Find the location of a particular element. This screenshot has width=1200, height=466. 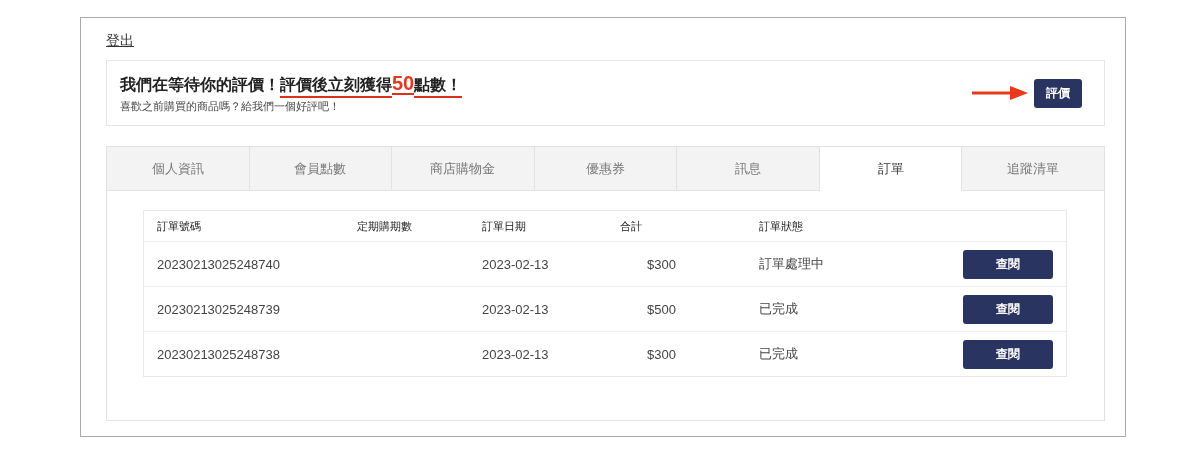

column-header: 訂單日期 is located at coordinates (504, 226).